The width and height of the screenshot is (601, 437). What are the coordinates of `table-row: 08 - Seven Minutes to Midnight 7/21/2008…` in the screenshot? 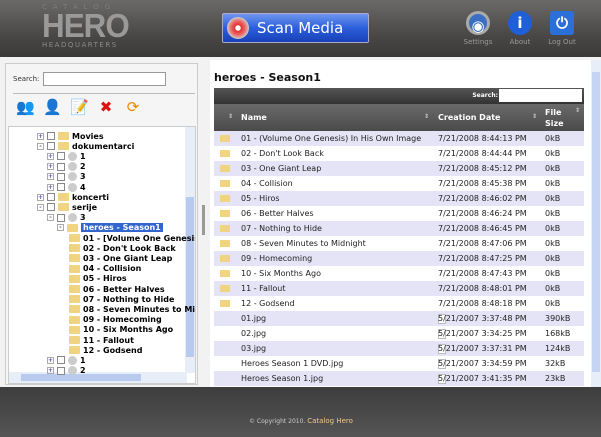 It's located at (399, 243).